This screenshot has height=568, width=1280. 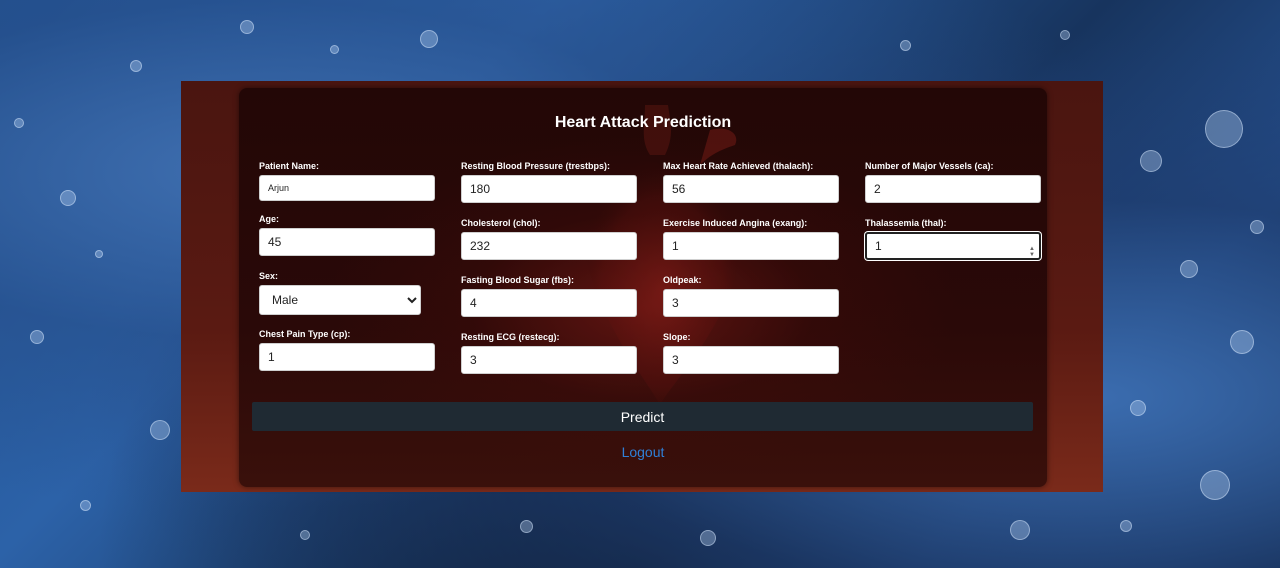 I want to click on trestbps-label: Resting Blood Pressure (trestbps):, so click(x=536, y=166).